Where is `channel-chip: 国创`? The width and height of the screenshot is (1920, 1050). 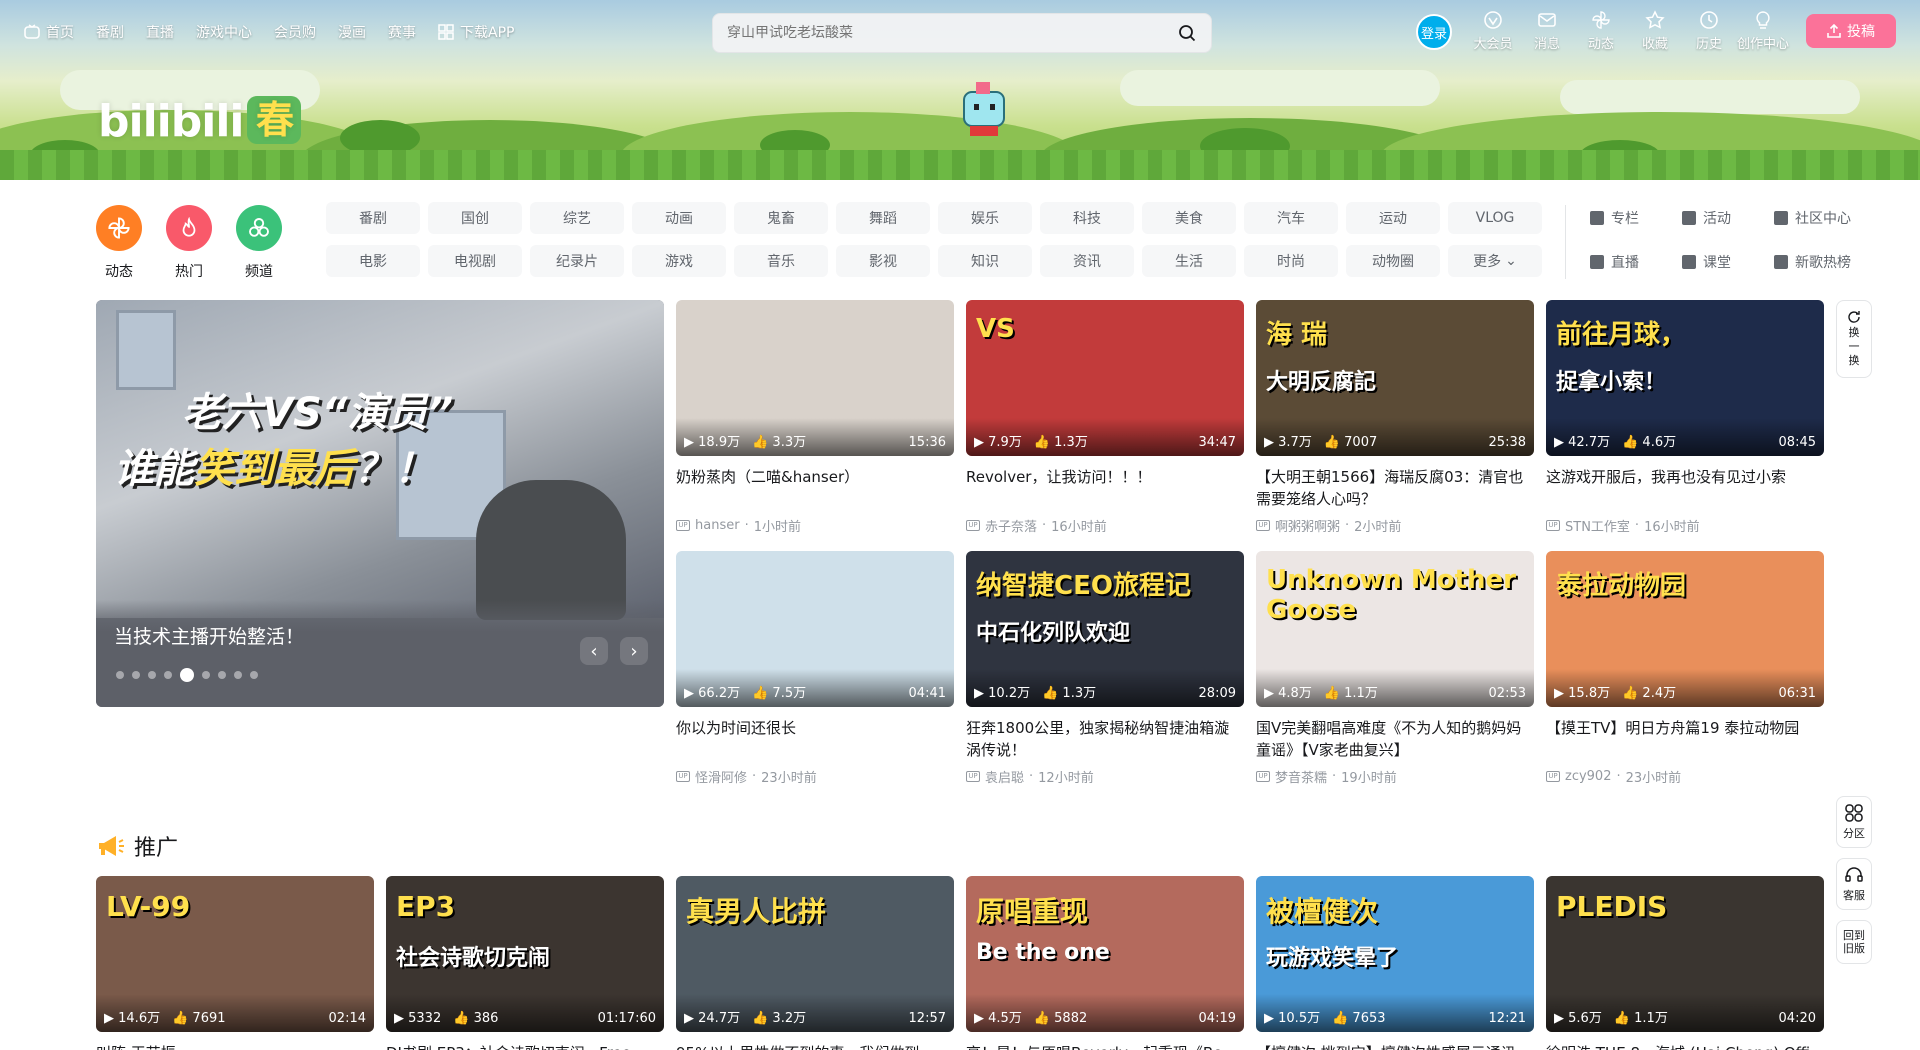
channel-chip: 国创 is located at coordinates (475, 218).